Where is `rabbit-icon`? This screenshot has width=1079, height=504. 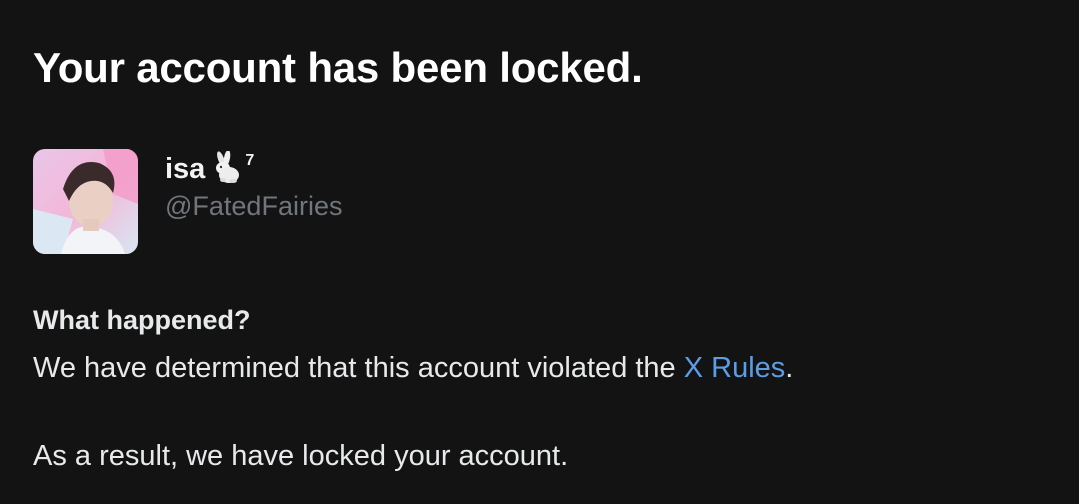
rabbit-icon is located at coordinates (227, 167).